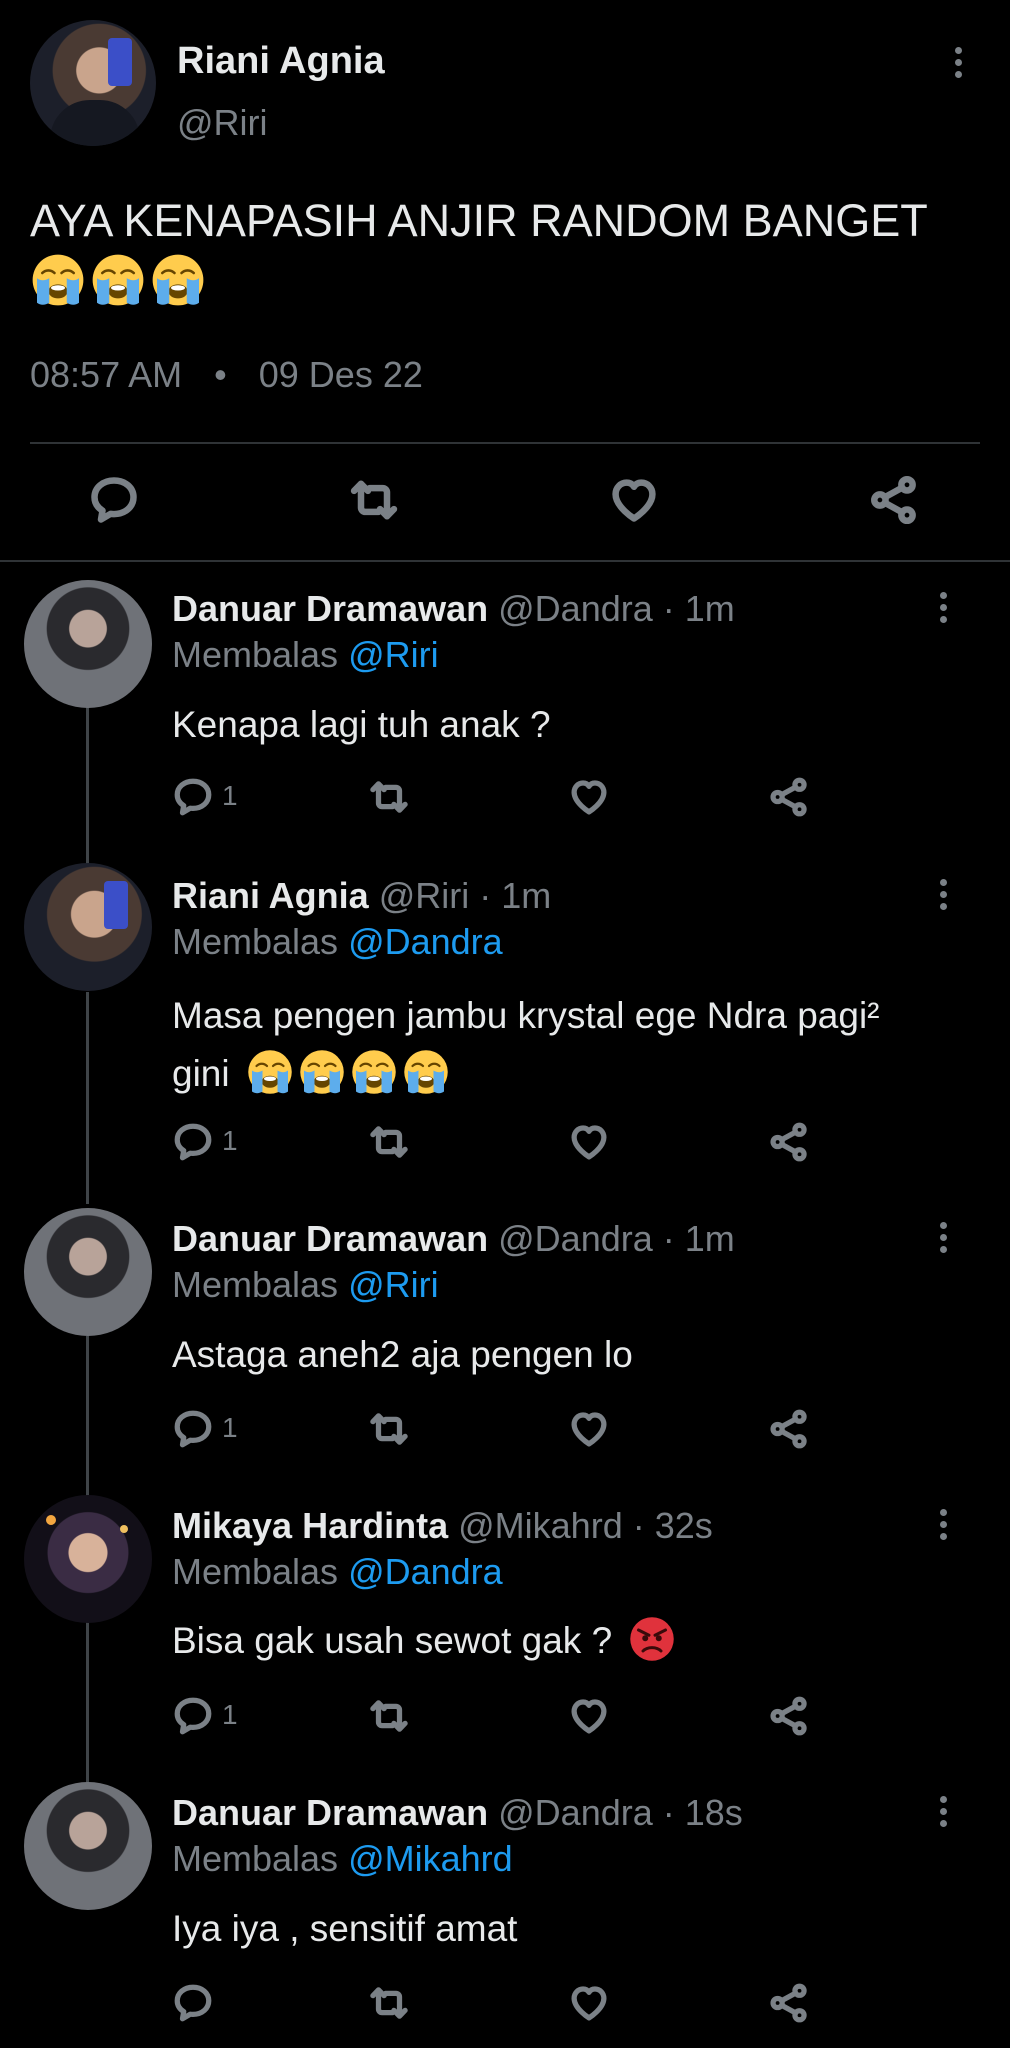  What do you see at coordinates (392, 1640) in the screenshot?
I see `reply-text-body: Bisa gak usah sewot gak ?` at bounding box center [392, 1640].